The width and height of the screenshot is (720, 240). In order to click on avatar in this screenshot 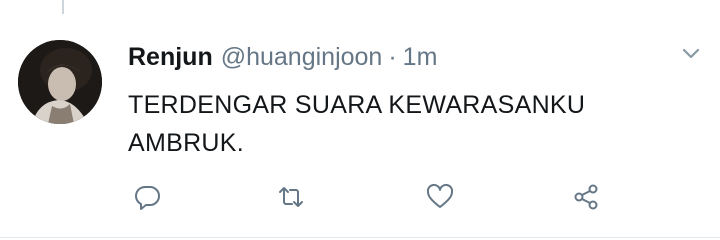, I will do `click(60, 82)`.